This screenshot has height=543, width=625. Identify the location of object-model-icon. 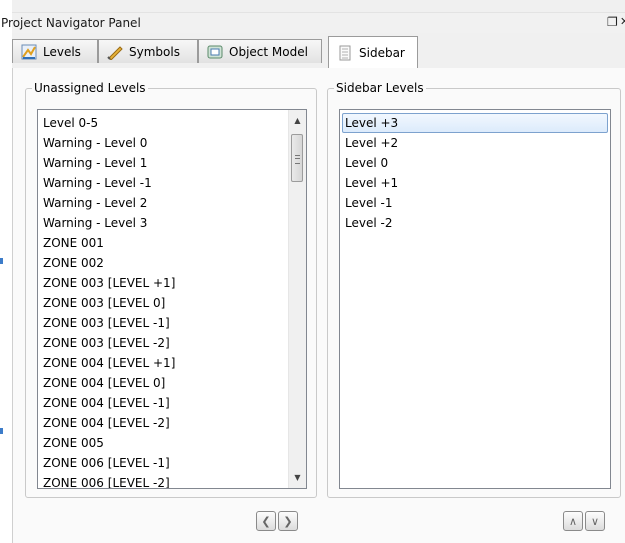
(215, 52).